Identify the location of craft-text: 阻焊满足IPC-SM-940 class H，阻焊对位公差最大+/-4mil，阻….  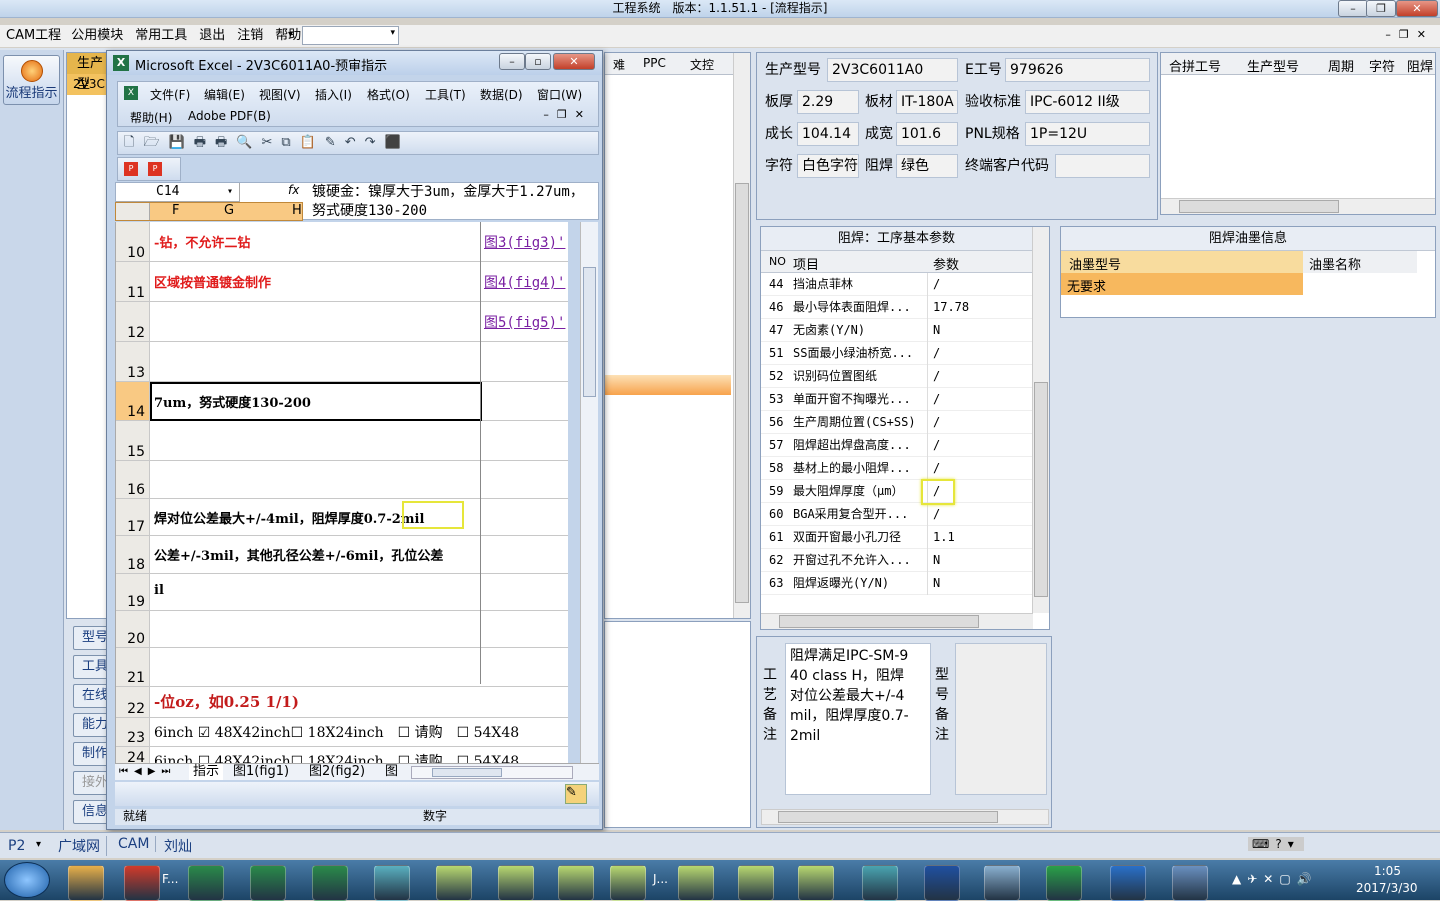
(858, 719).